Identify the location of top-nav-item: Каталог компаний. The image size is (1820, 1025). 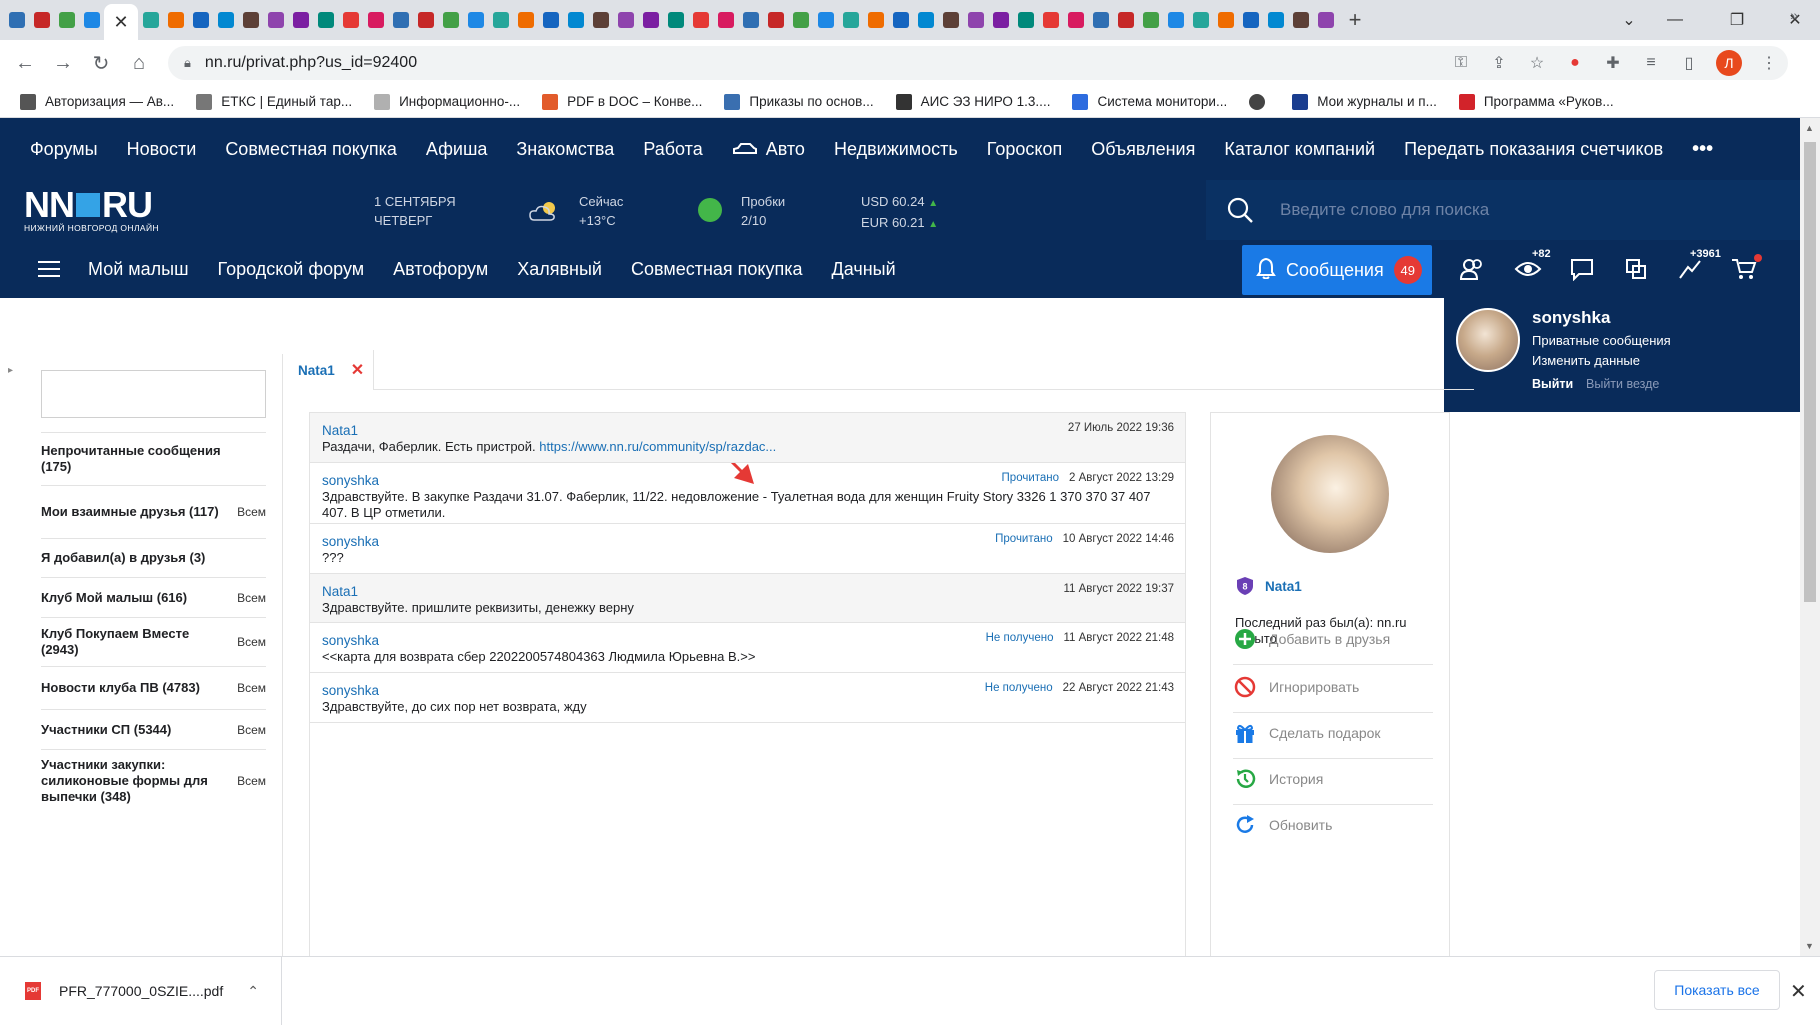
(1299, 149).